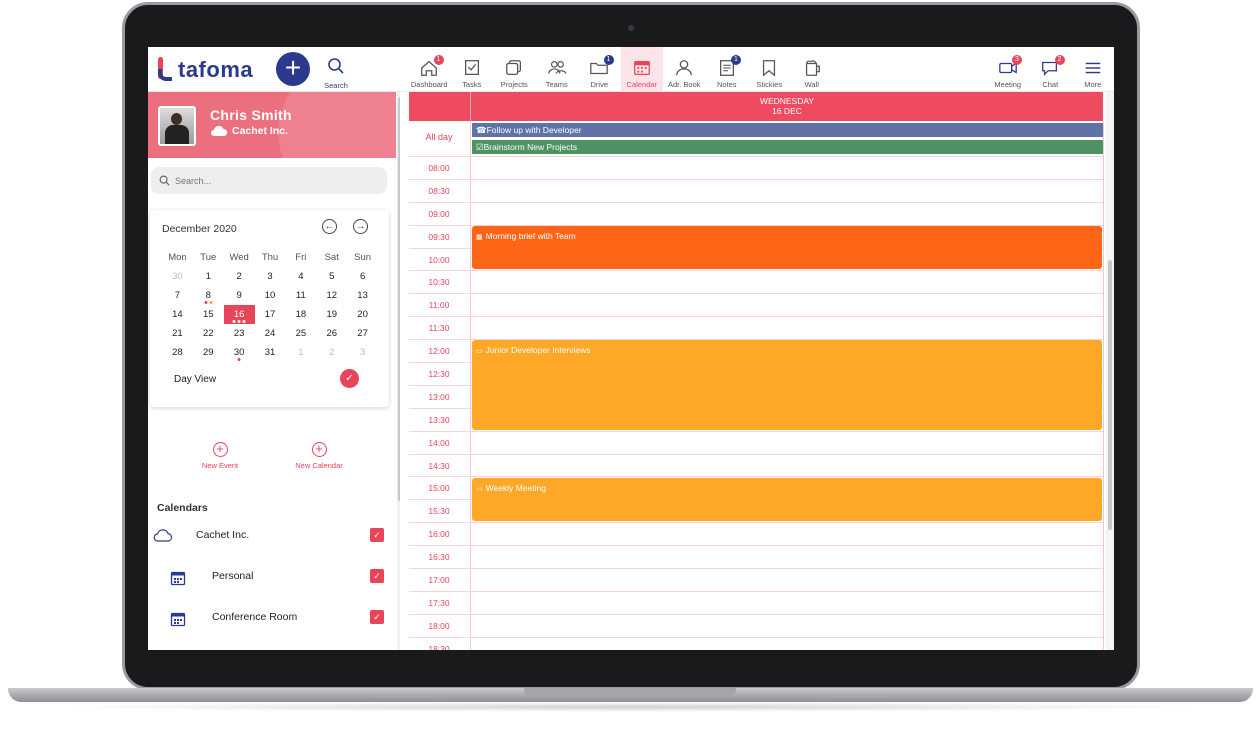  What do you see at coordinates (329, 226) in the screenshot?
I see `prev-month-button: ←` at bounding box center [329, 226].